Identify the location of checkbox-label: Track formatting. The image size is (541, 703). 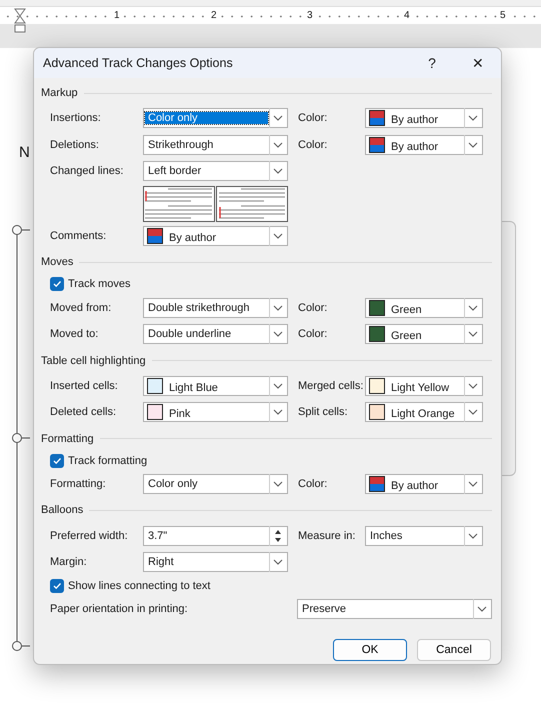
(108, 460).